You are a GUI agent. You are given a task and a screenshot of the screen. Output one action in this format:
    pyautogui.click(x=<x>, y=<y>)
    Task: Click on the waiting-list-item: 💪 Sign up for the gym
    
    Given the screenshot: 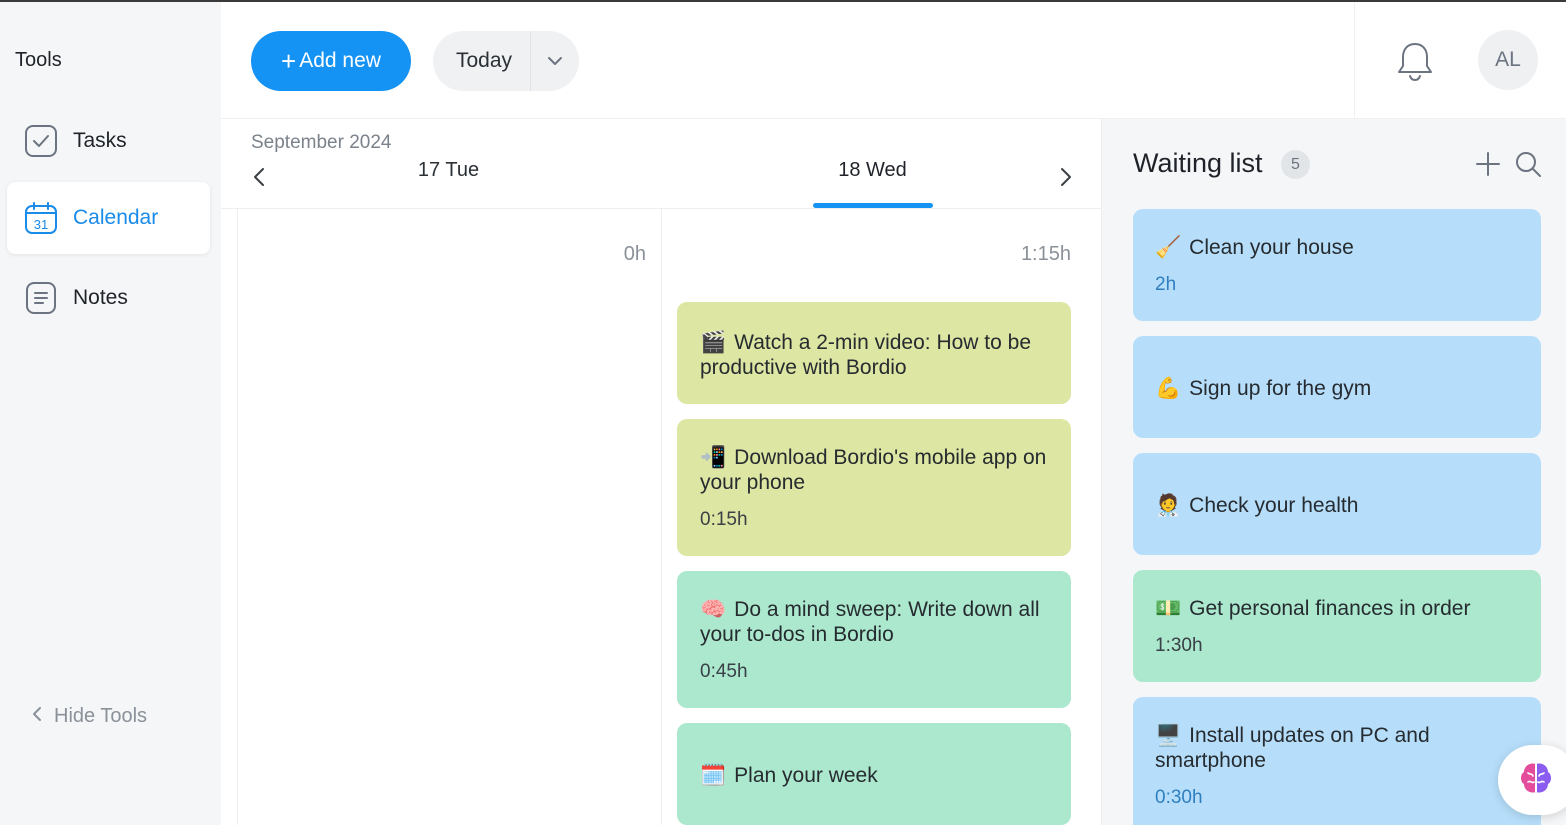 What is the action you would take?
    pyautogui.click(x=1337, y=387)
    